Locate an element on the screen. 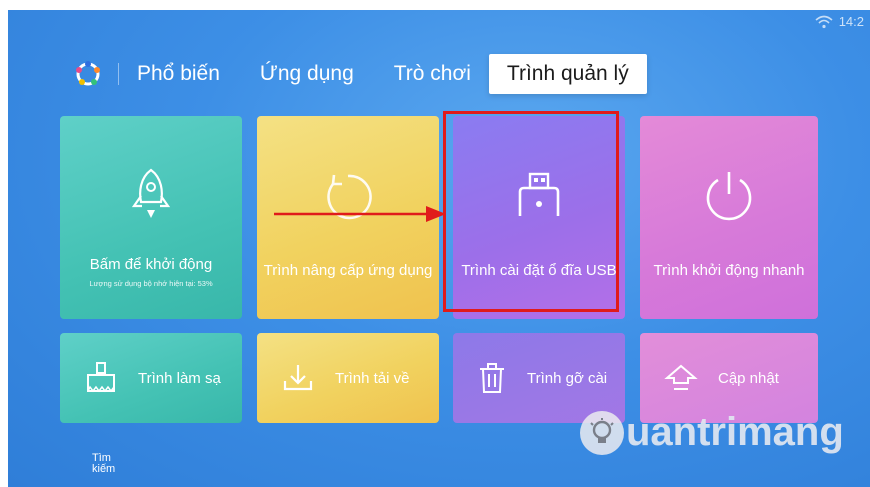 The height and width of the screenshot is (487, 870). tile-quickboot: Trình khởi động nhanh is located at coordinates (729, 217).